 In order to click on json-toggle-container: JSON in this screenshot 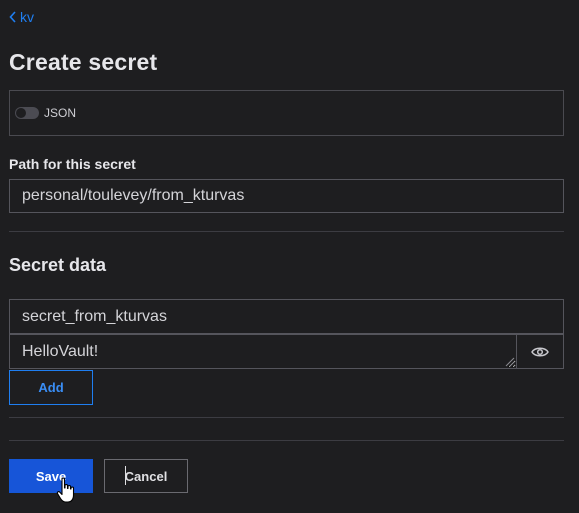, I will do `click(286, 113)`.